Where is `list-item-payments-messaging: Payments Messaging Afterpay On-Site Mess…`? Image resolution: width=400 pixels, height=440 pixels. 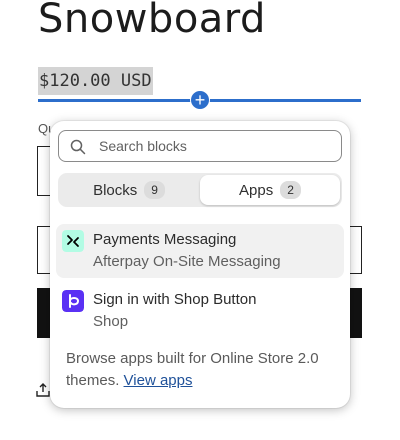
list-item-payments-messaging: Payments Messaging Afterpay On-Site Mess… is located at coordinates (200, 251).